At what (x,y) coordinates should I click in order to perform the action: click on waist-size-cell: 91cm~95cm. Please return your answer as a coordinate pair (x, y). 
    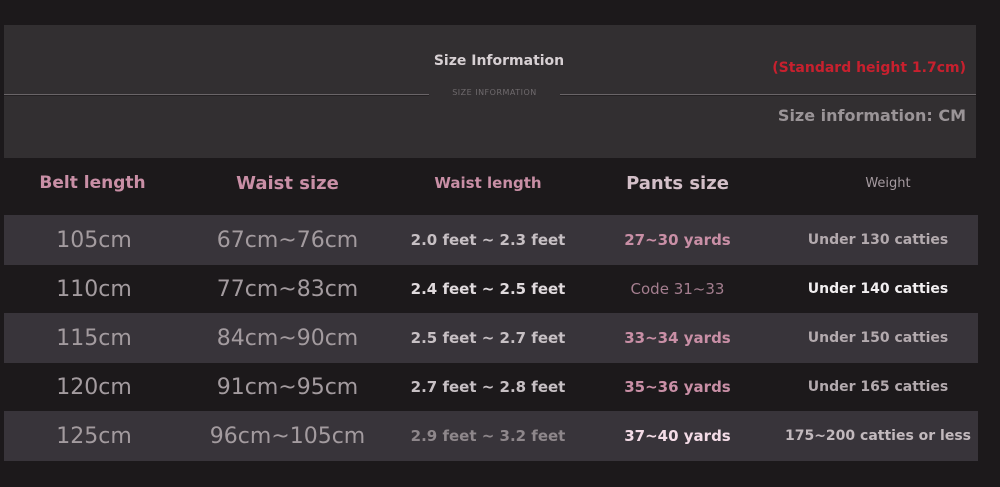
    Looking at the image, I should click on (287, 387).